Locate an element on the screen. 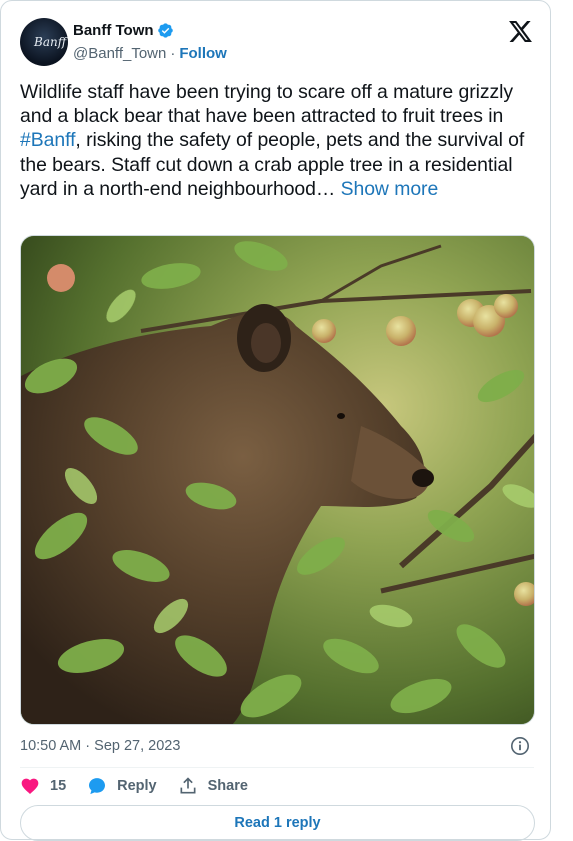 Image resolution: width=573 pixels, height=841 pixels. action-bar: 15 Reply Share is located at coordinates (144, 786).